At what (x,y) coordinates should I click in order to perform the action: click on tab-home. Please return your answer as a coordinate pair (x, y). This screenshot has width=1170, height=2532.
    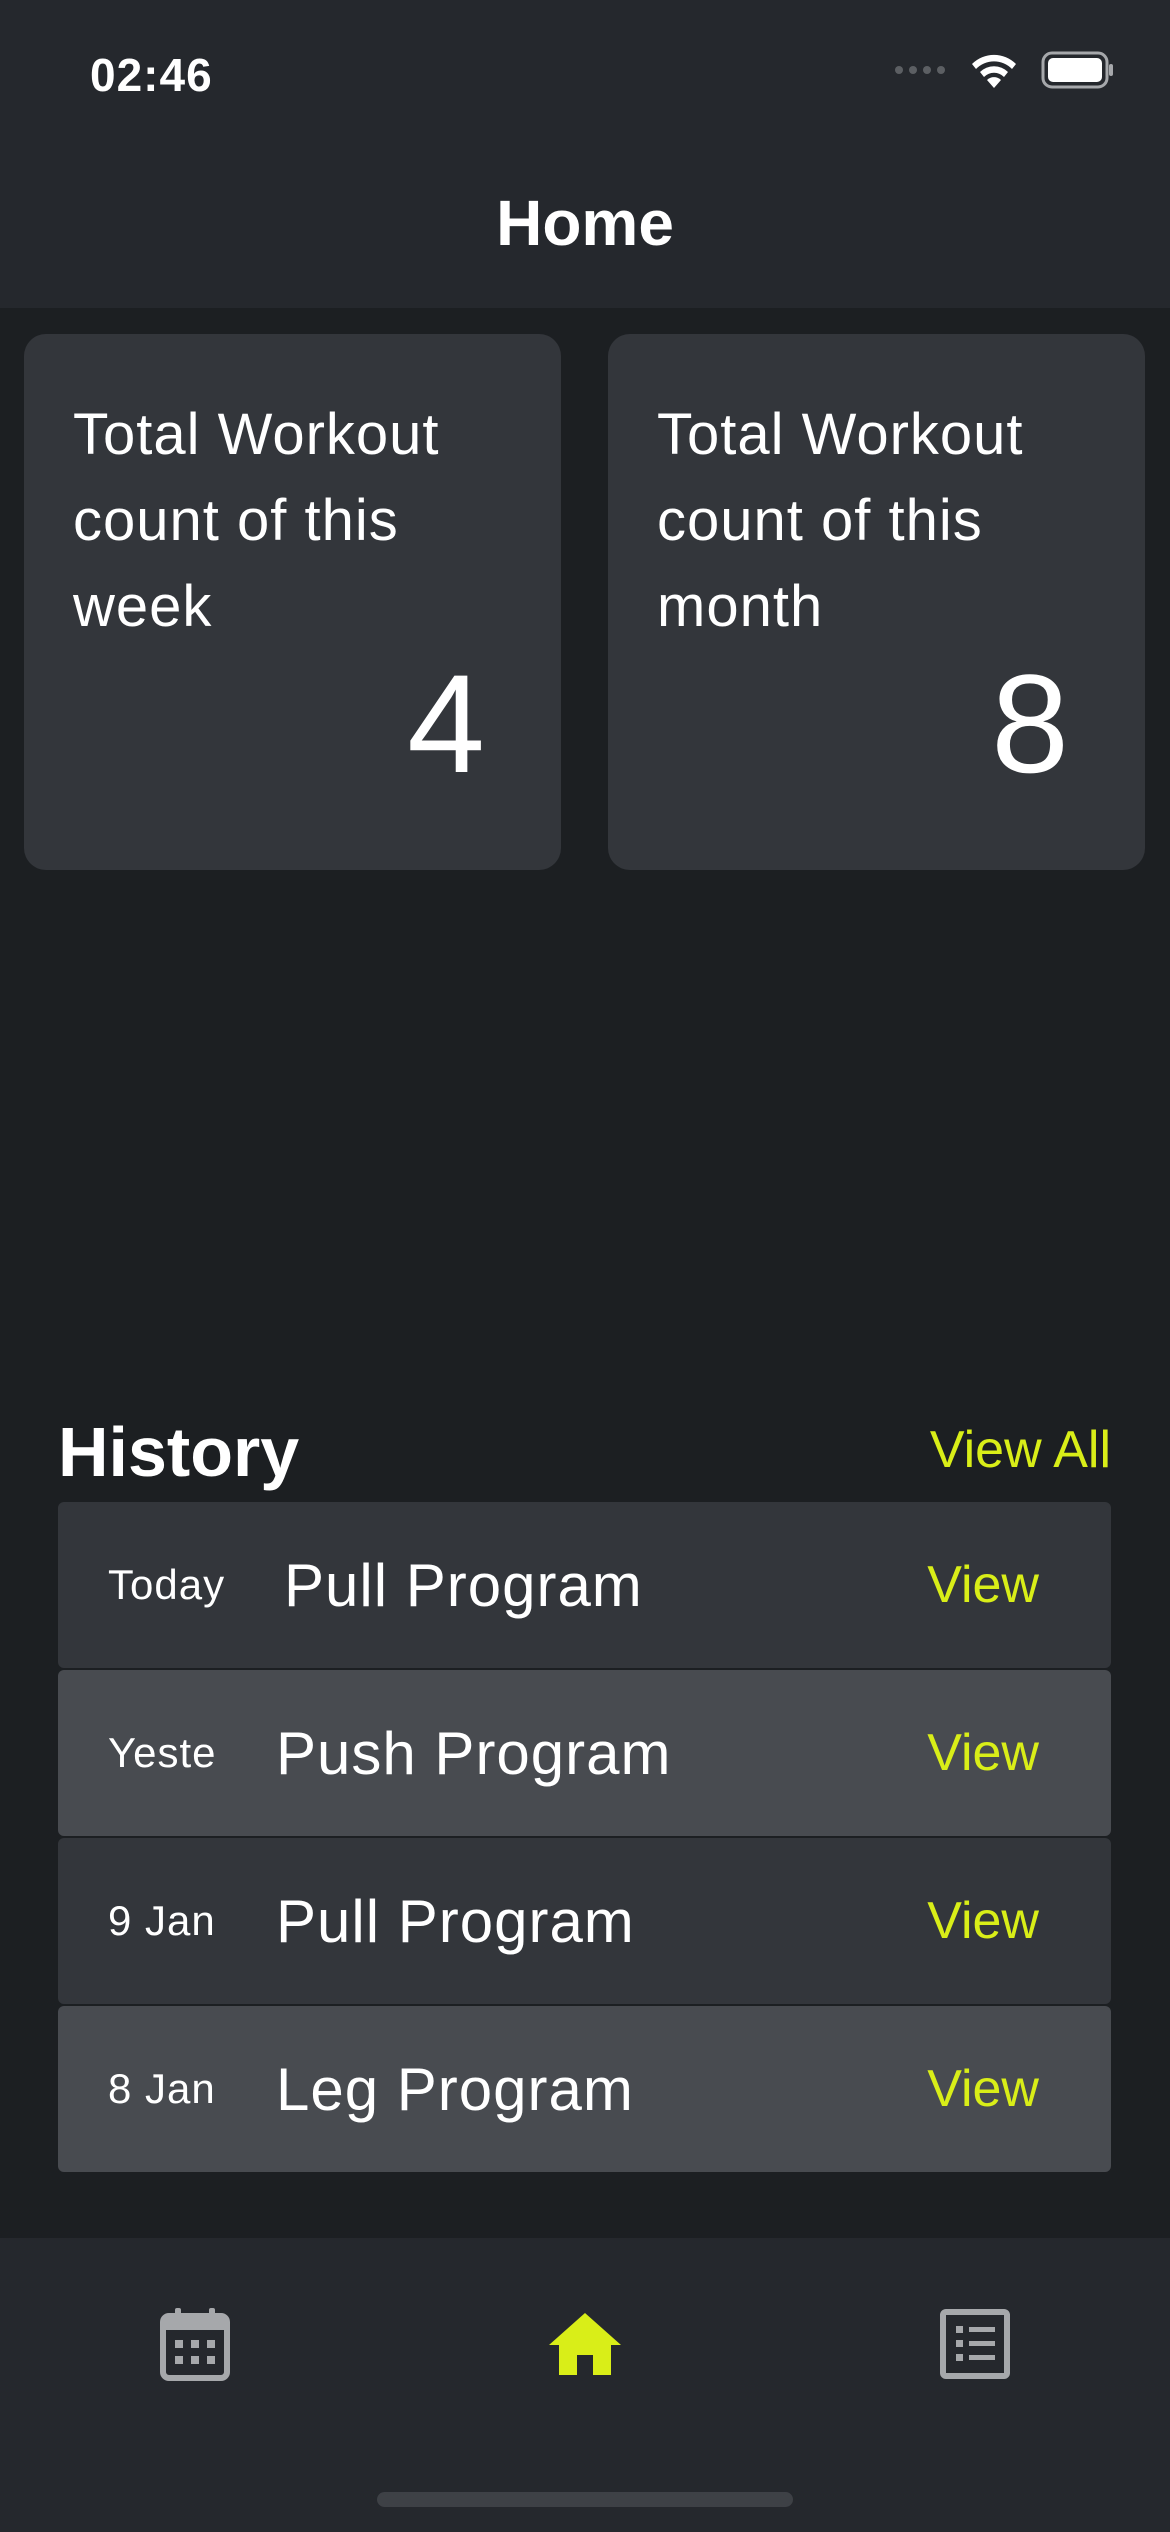
    Looking at the image, I should click on (585, 2346).